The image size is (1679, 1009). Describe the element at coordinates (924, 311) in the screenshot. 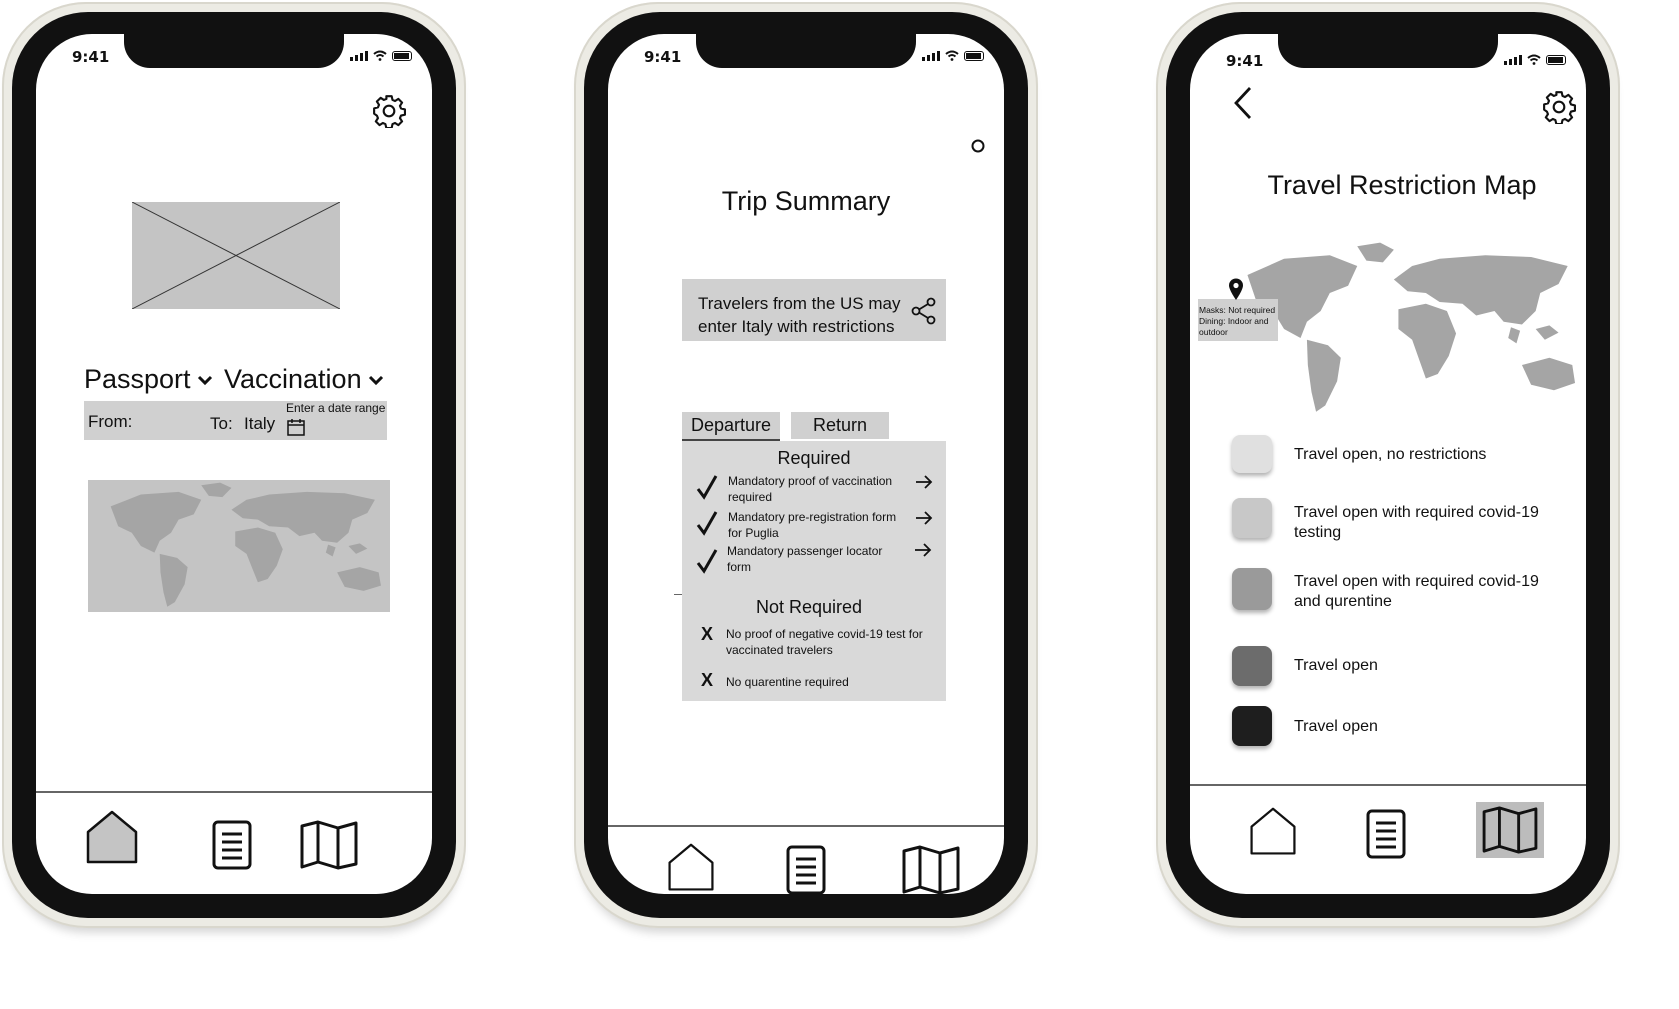

I see `share-icon` at that location.